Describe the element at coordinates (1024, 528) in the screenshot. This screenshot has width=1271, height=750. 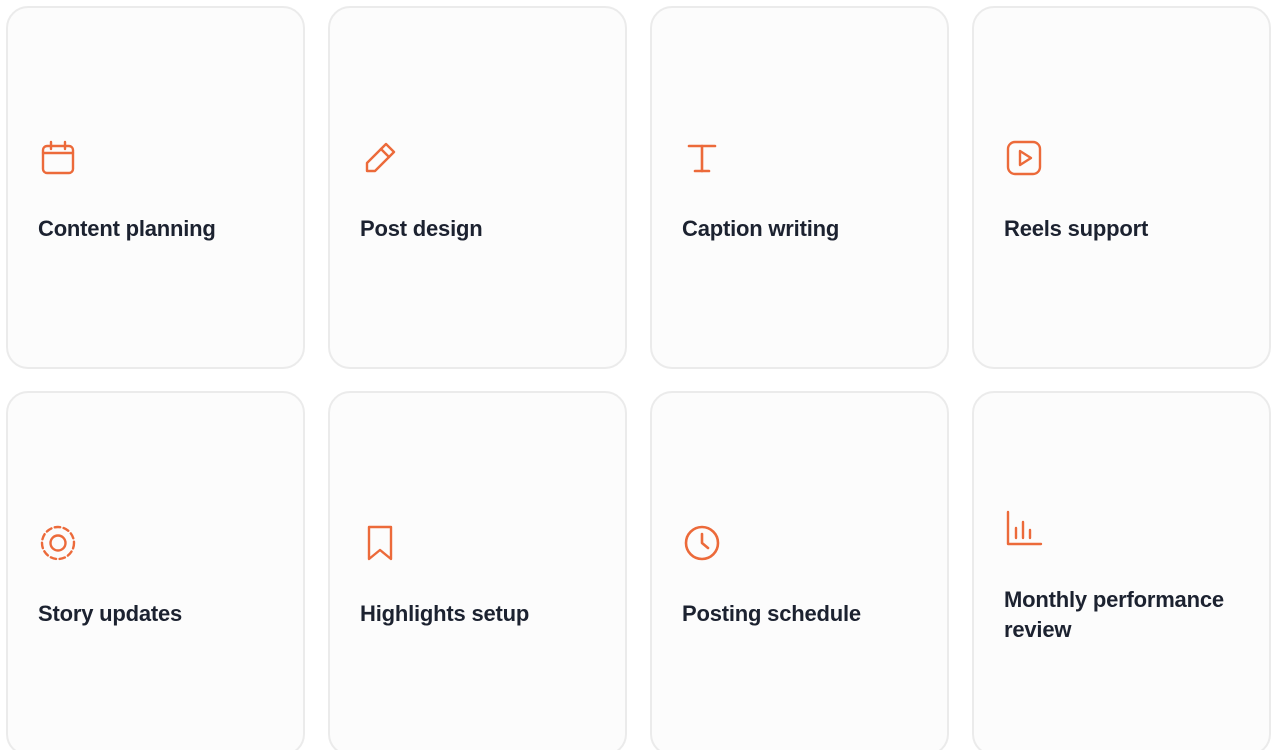
I see `bar-chart-icon` at that location.